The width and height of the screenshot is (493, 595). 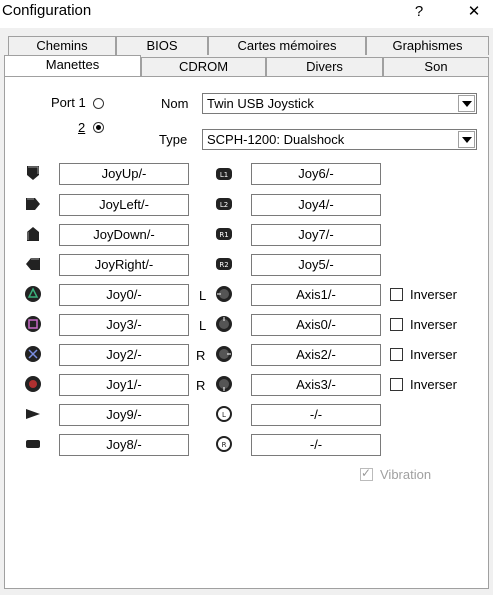 What do you see at coordinates (406, 474) in the screenshot?
I see `vibration-label: Vibration` at bounding box center [406, 474].